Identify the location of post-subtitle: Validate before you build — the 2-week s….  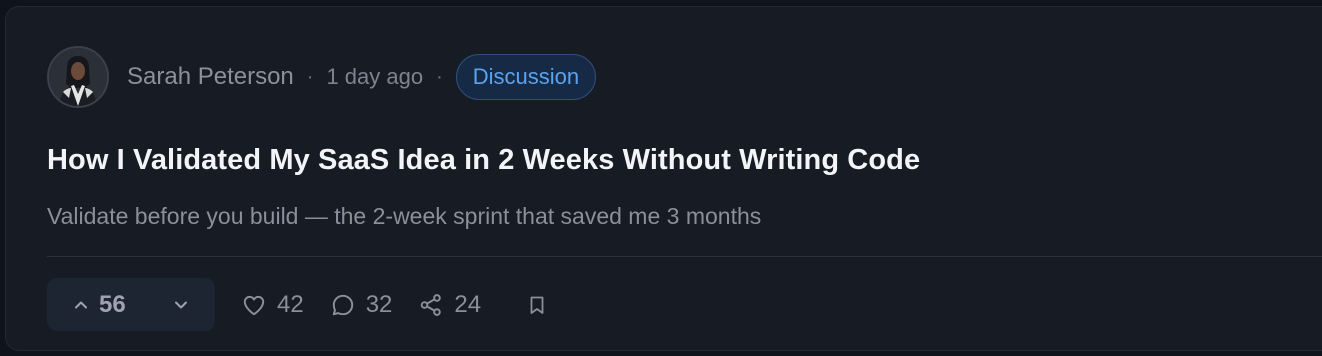
(404, 216).